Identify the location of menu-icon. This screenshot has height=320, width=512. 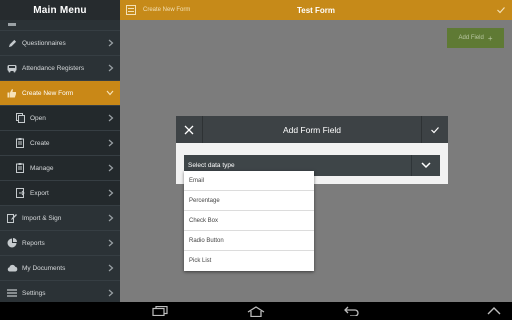
(12, 293).